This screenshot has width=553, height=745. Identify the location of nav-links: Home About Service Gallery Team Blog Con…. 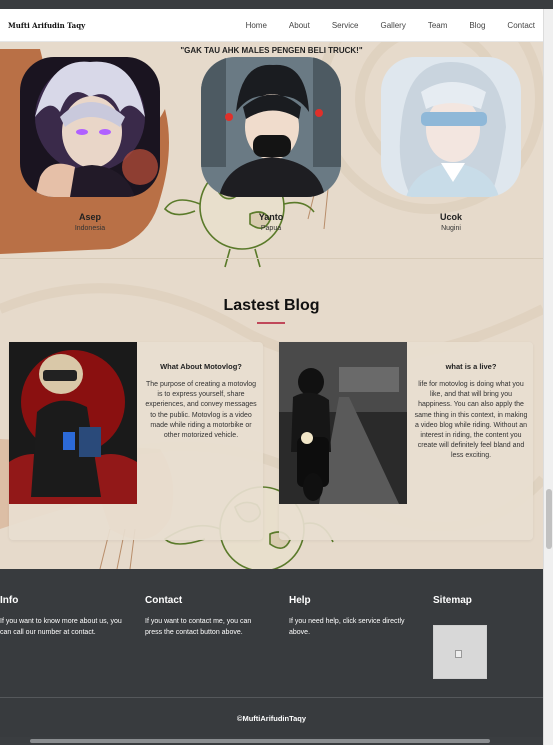
(390, 25).